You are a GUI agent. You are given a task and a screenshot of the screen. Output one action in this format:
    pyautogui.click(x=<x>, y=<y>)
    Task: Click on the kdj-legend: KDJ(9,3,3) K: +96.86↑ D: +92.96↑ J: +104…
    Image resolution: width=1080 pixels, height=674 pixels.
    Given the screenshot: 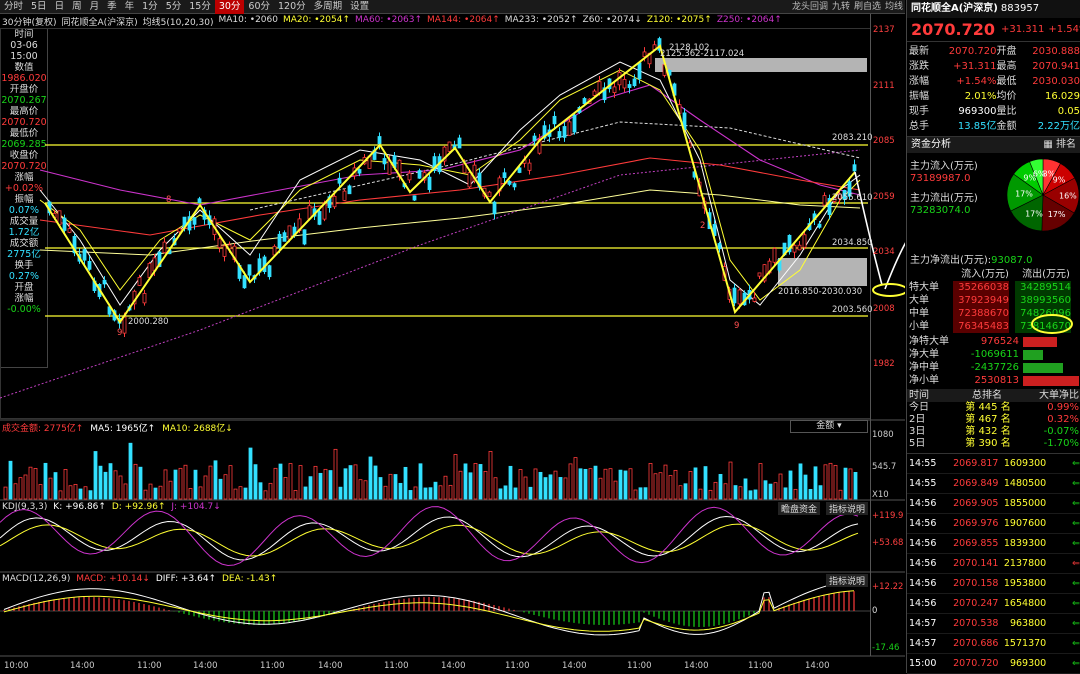 What is the action you would take?
    pyautogui.click(x=111, y=507)
    